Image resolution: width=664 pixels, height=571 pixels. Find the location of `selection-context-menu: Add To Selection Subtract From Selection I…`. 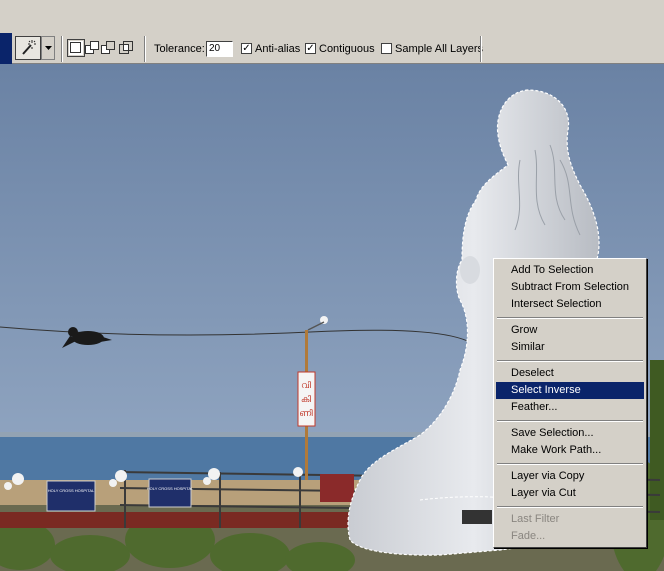

selection-context-menu: Add To Selection Subtract From Selection I… is located at coordinates (570, 403).